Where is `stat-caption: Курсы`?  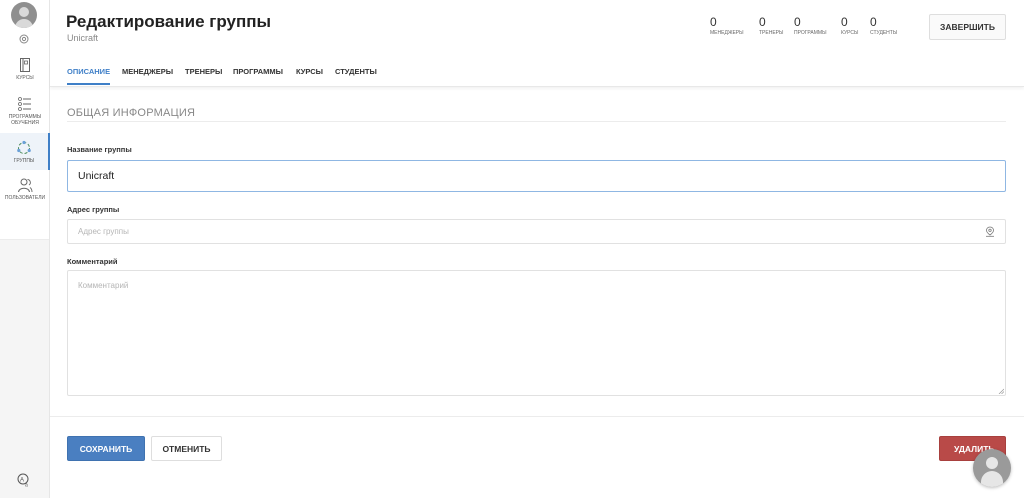 stat-caption: Курсы is located at coordinates (850, 33).